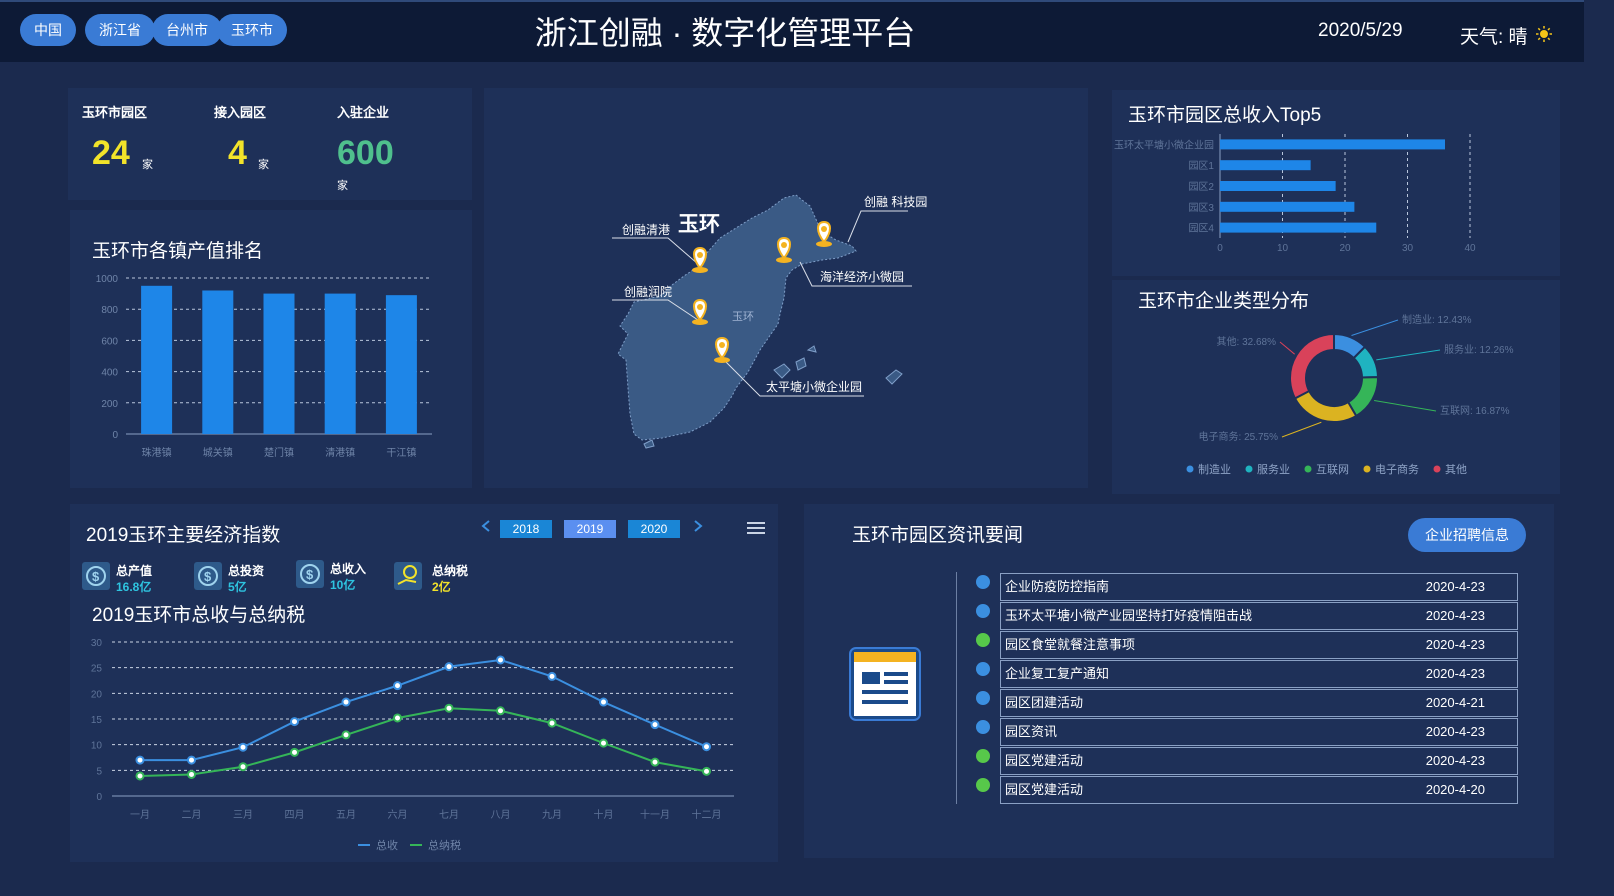 Image resolution: width=1614 pixels, height=896 pixels. Describe the element at coordinates (1455, 789) in the screenshot. I see `news-item-date: 2020-4-20` at that location.